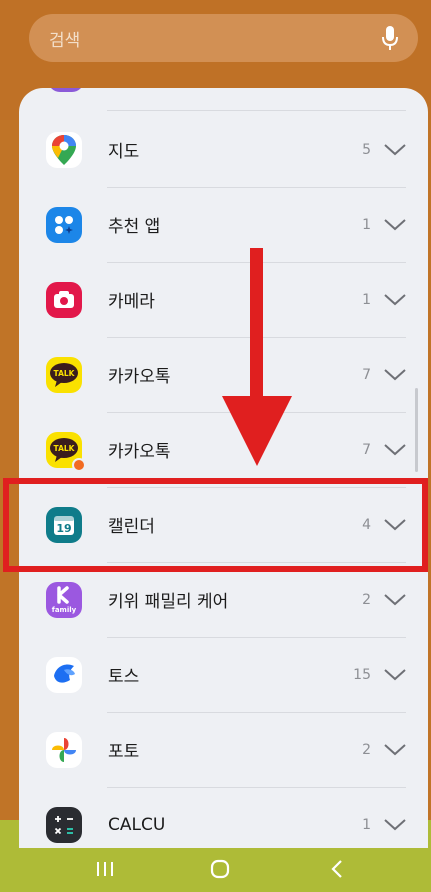 This screenshot has width=431, height=892. Describe the element at coordinates (256, 326) in the screenshot. I see `annotation-arrow-shaft` at that location.